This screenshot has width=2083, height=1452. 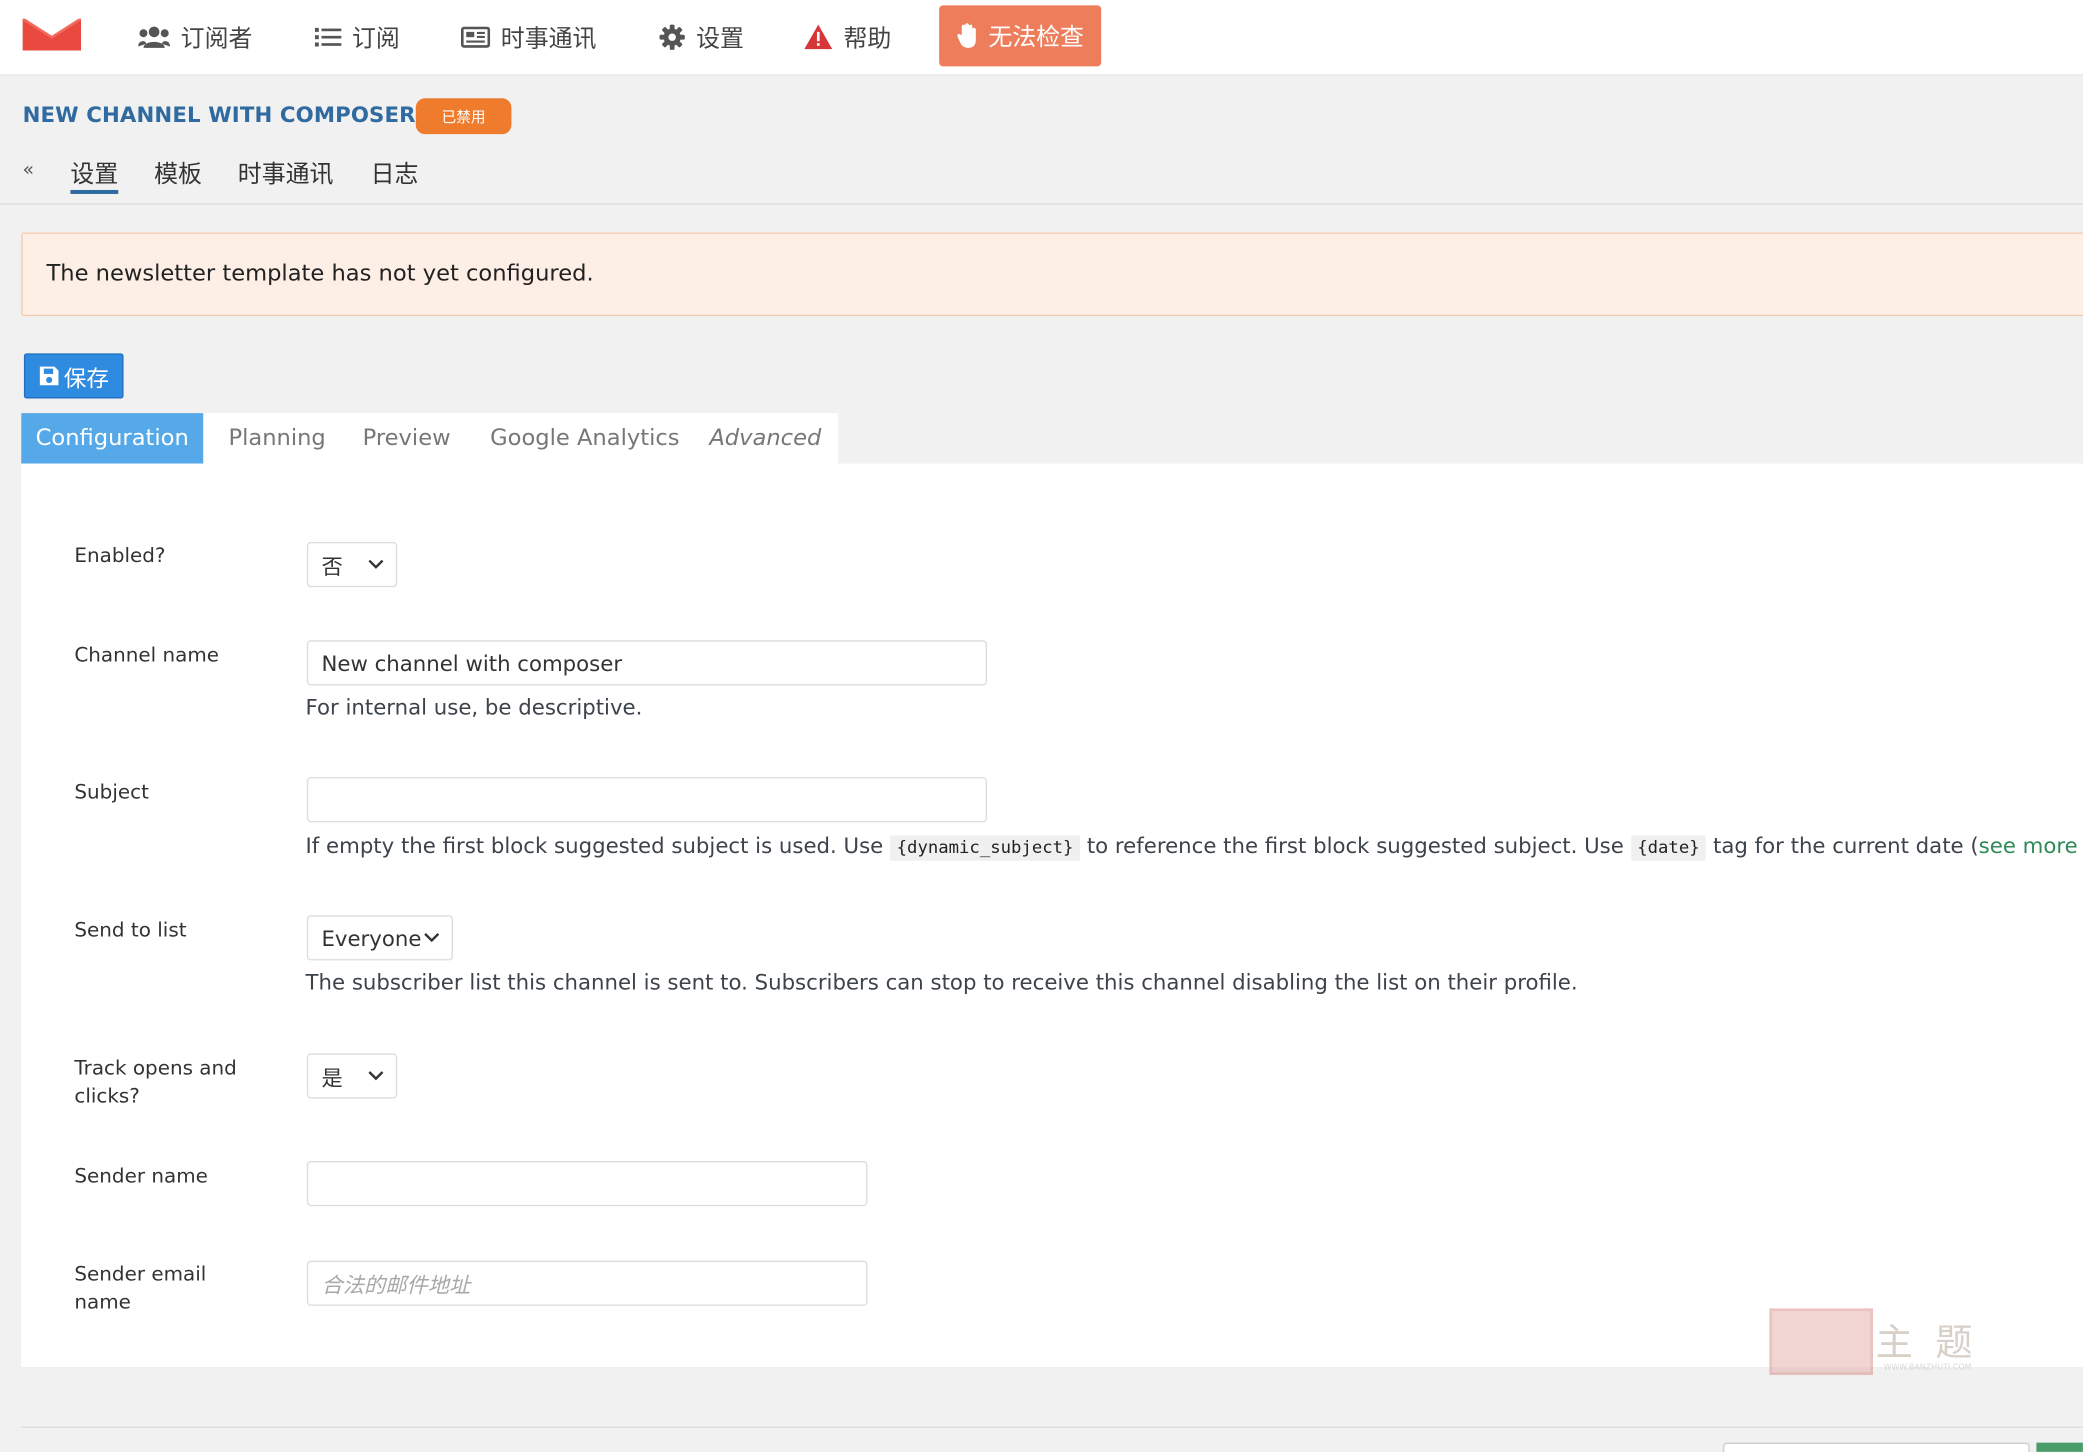 What do you see at coordinates (1052, 1427) in the screenshot?
I see `footer-divider` at bounding box center [1052, 1427].